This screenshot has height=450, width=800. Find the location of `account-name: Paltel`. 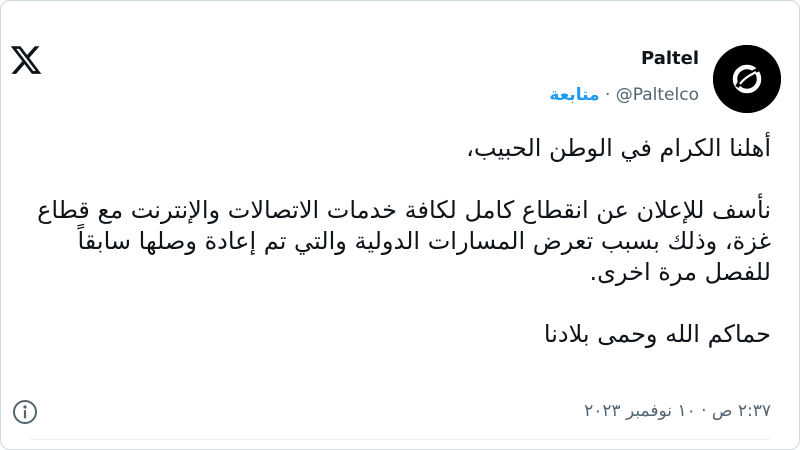

account-name: Paltel is located at coordinates (670, 58).